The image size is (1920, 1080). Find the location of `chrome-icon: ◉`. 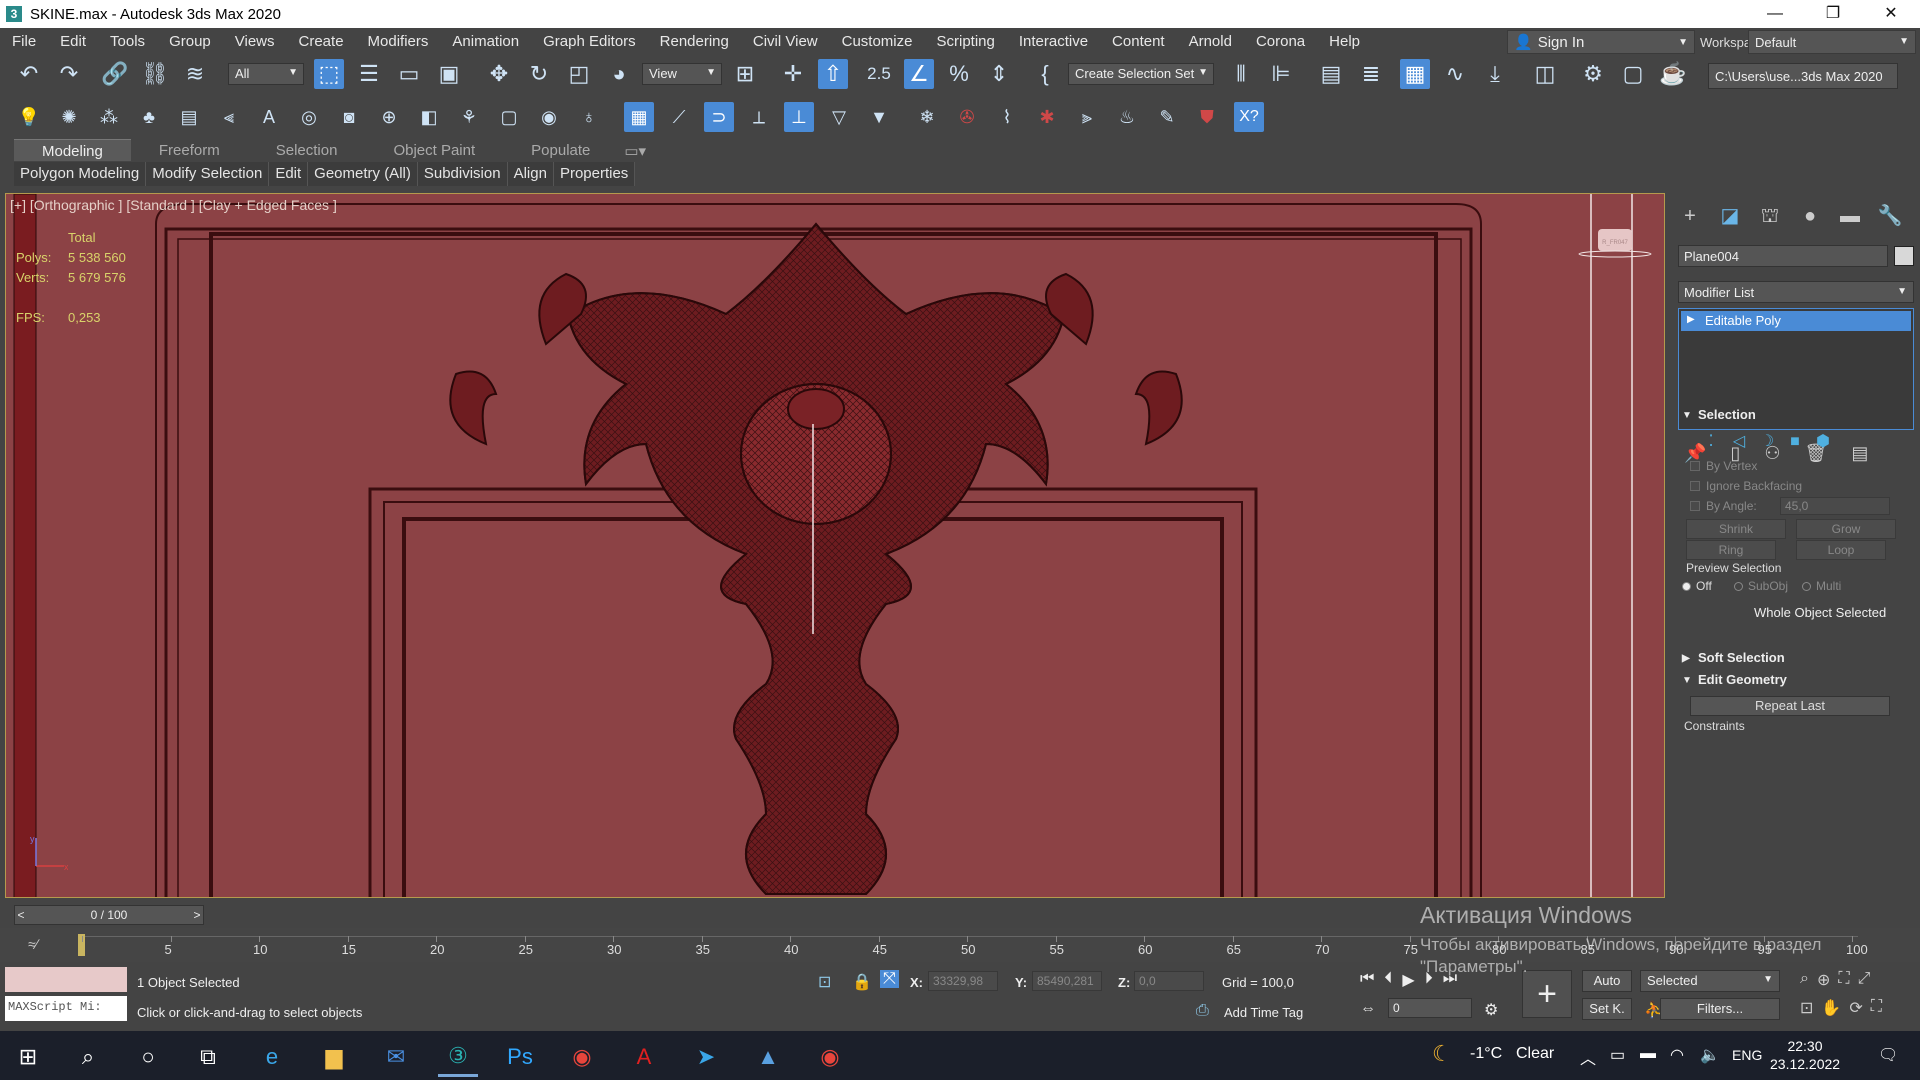

chrome-icon: ◉ is located at coordinates (582, 1057).